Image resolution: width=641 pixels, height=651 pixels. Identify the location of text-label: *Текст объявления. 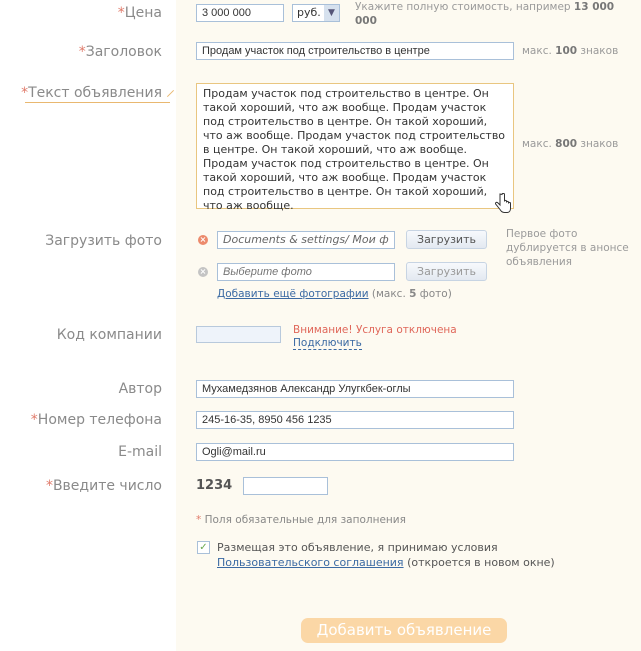
(91, 93).